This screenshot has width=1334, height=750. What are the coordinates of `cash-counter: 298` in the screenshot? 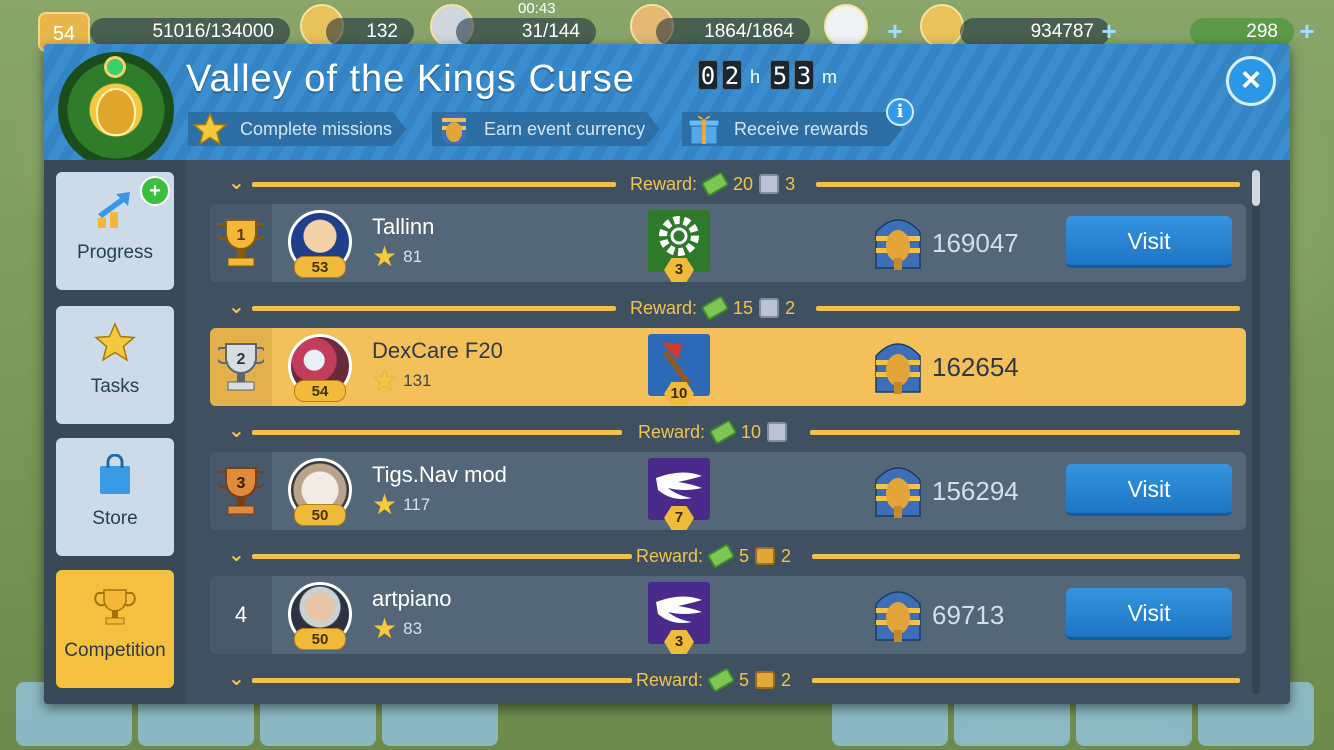 It's located at (1242, 32).